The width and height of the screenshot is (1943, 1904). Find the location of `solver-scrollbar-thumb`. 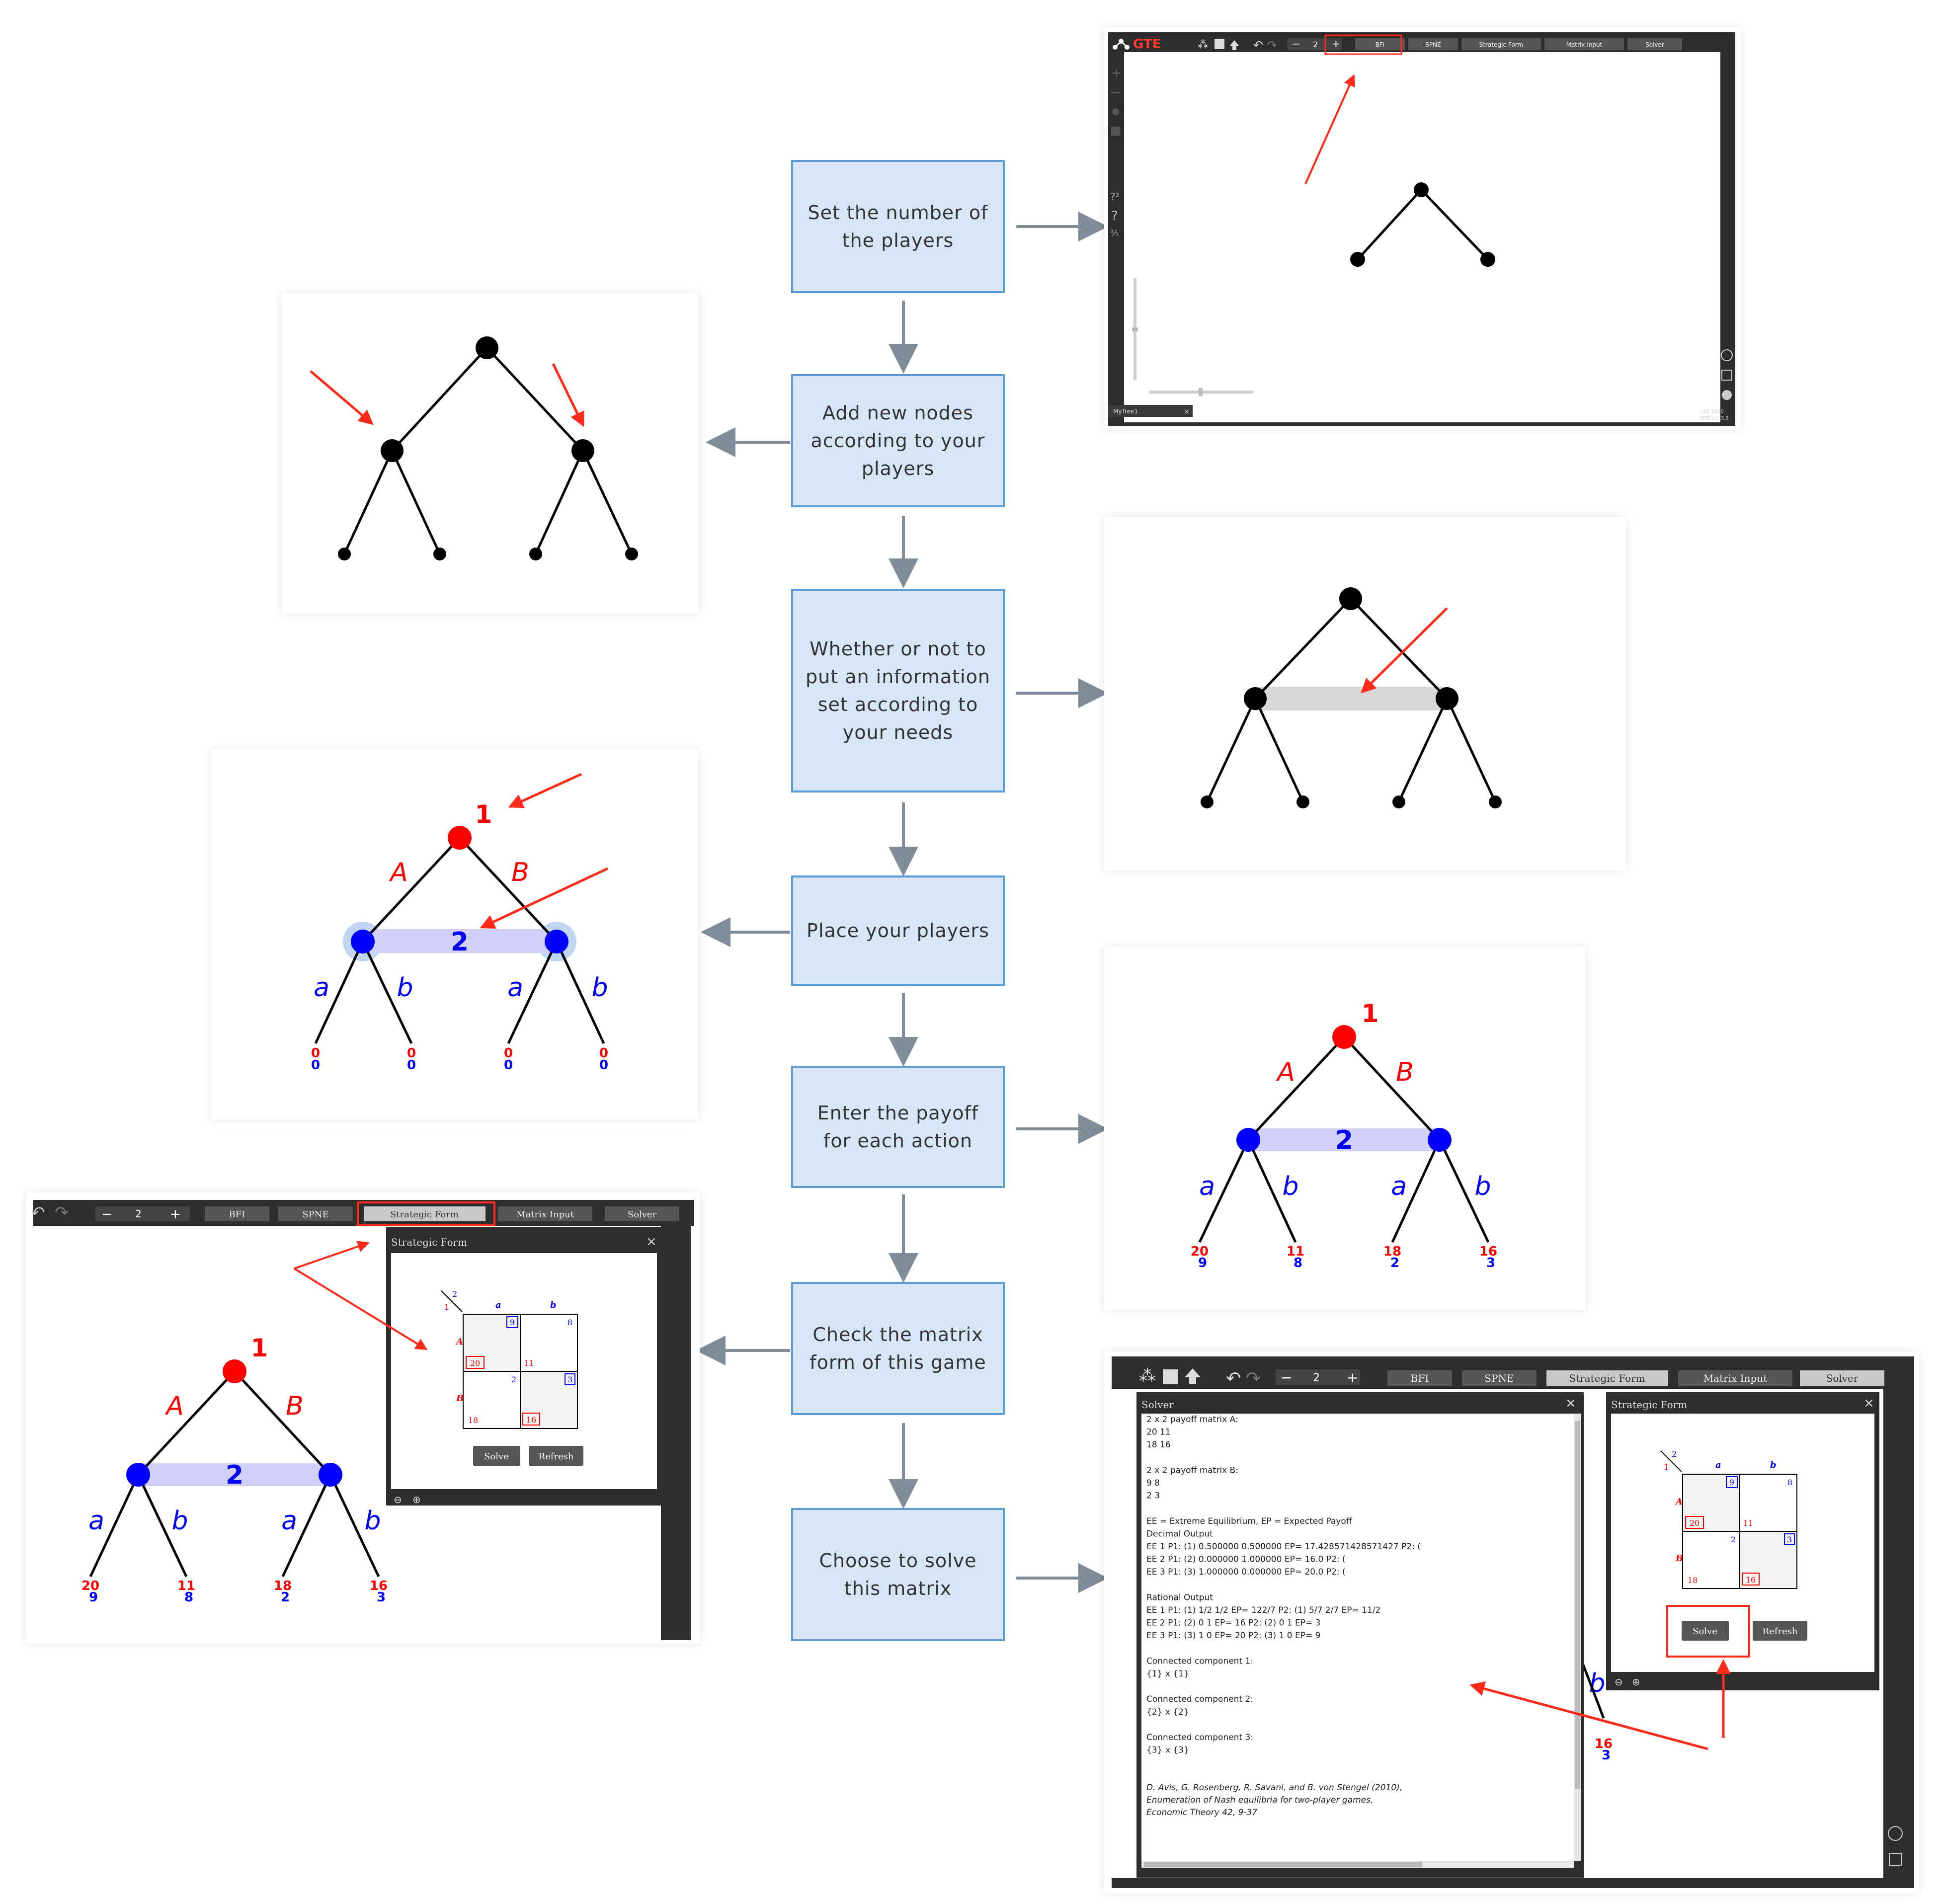

solver-scrollbar-thumb is located at coordinates (1577, 1605).